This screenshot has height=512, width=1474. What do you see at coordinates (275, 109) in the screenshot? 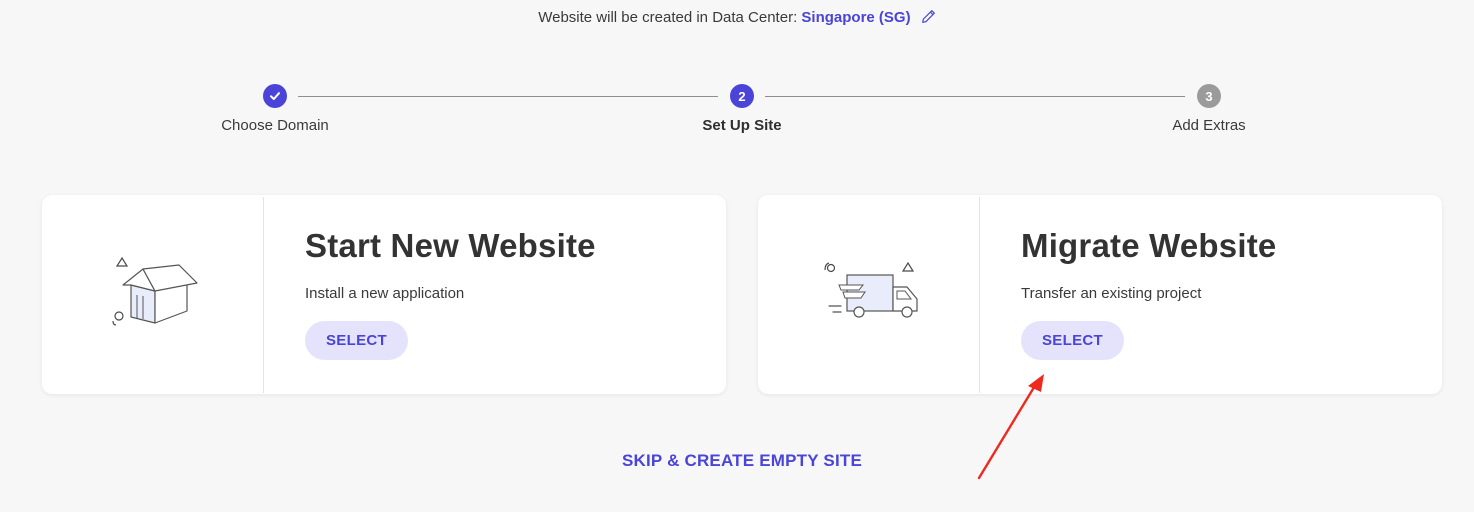
I see `step-choose-domain: Choose Domain` at bounding box center [275, 109].